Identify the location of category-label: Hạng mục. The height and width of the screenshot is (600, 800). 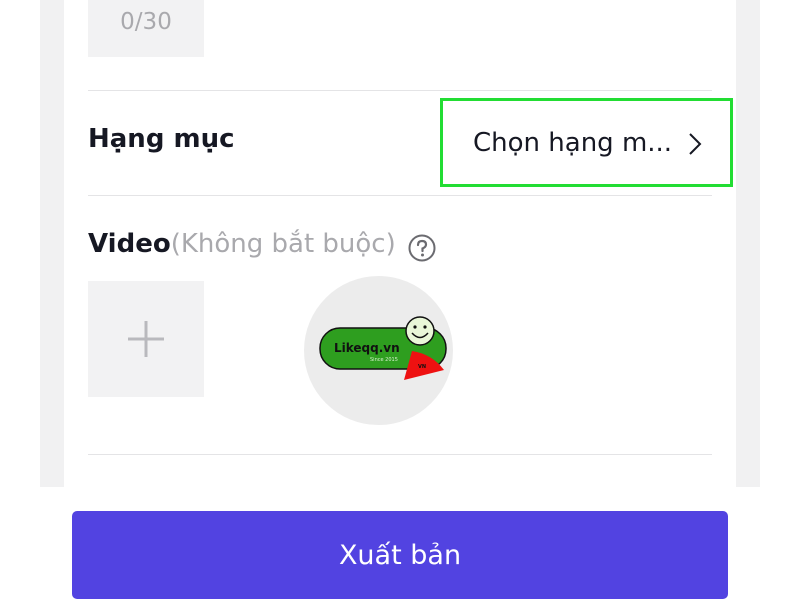
(161, 139).